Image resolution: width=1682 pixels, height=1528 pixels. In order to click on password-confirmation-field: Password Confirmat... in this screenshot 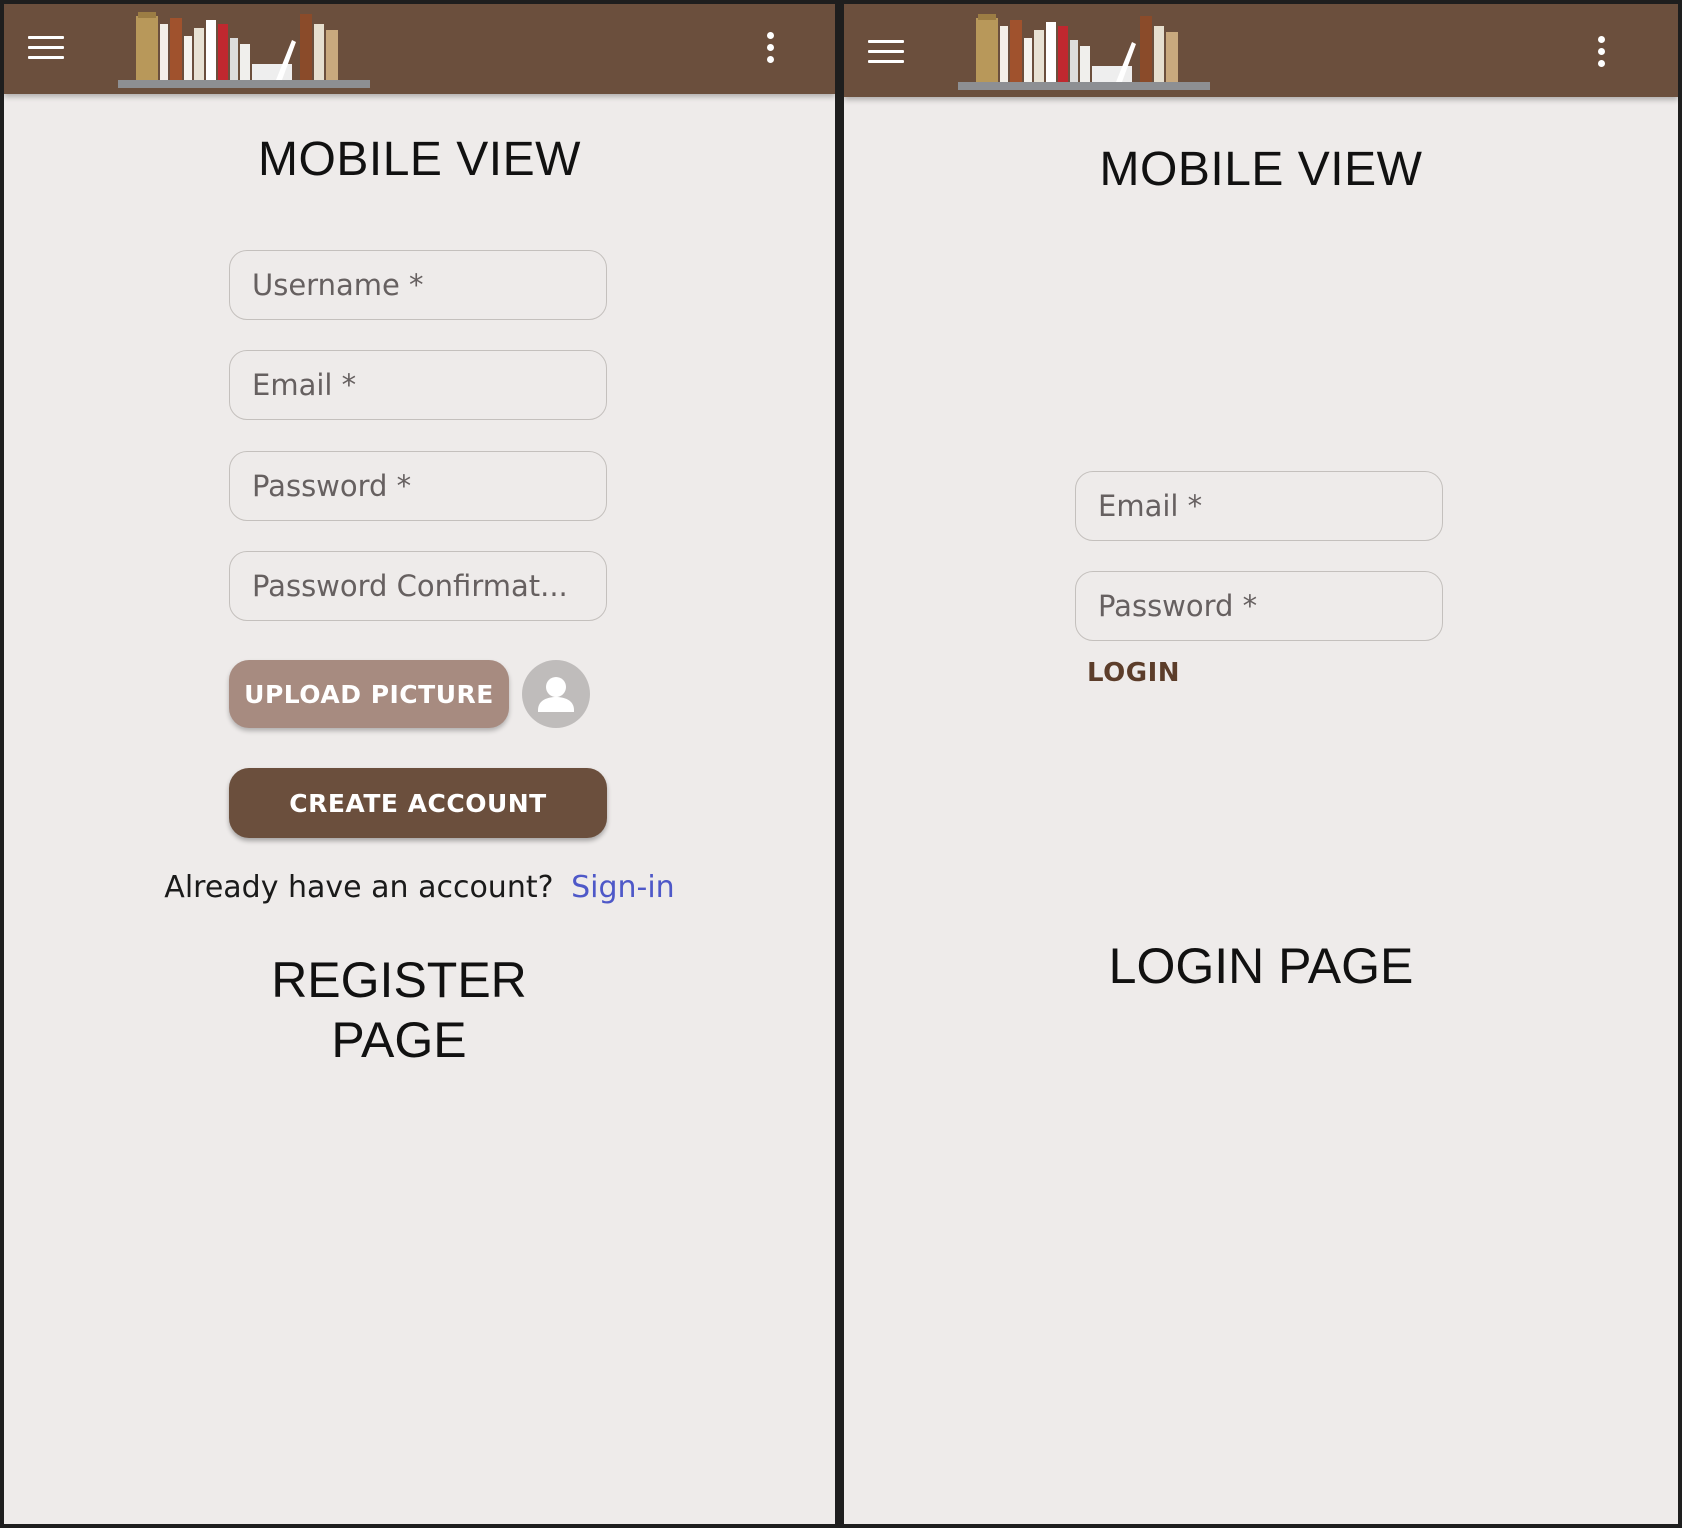, I will do `click(418, 586)`.